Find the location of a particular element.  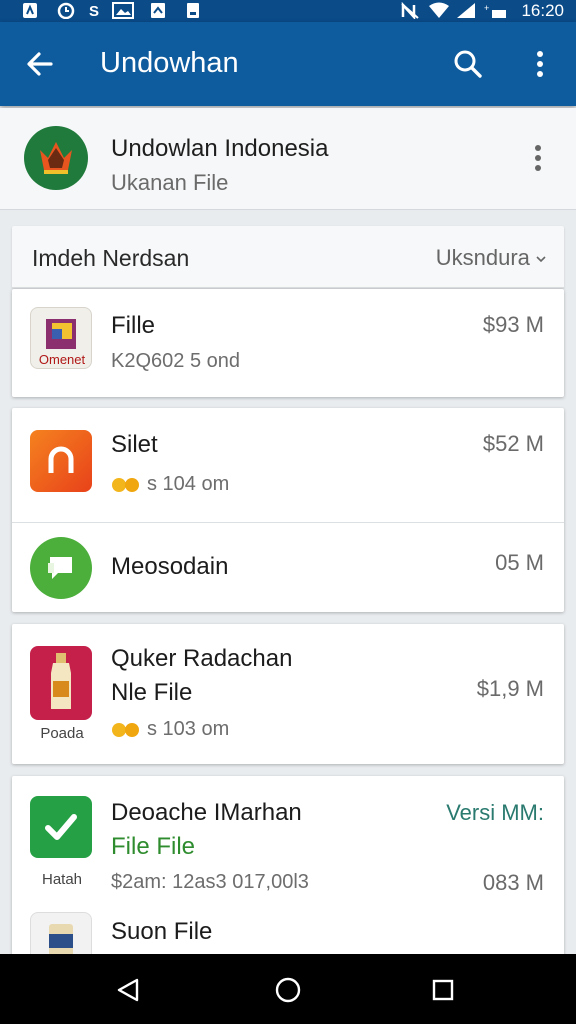

item-size: 083 M is located at coordinates (513, 882).